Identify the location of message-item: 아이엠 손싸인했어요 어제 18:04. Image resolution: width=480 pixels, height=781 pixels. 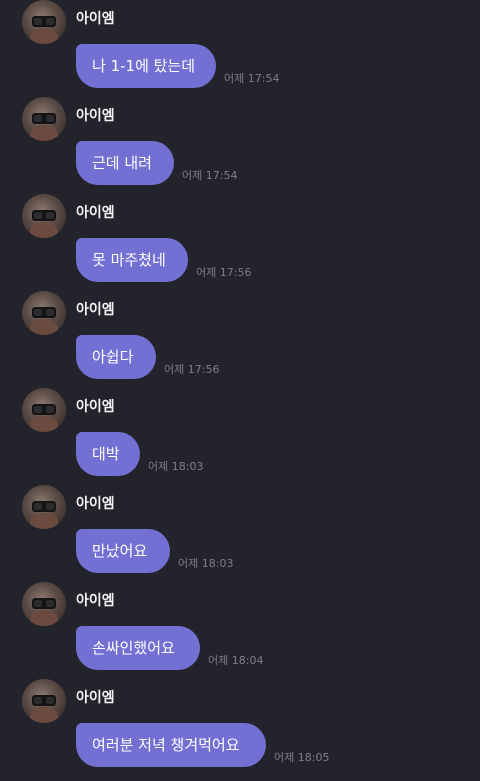
(240, 630).